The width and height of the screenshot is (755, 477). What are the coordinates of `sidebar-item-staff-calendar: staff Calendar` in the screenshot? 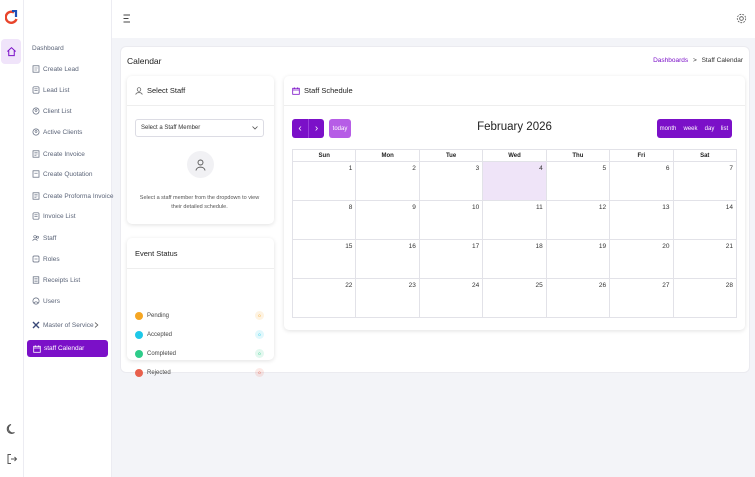 It's located at (67, 348).